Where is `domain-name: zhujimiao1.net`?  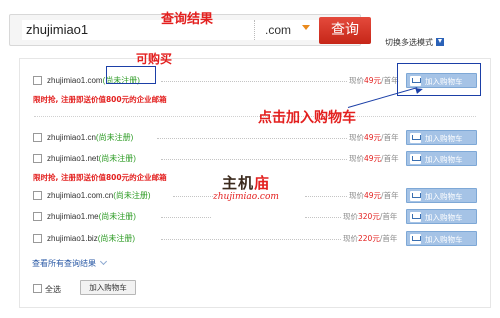
domain-name: zhujimiao1.net is located at coordinates (73, 158).